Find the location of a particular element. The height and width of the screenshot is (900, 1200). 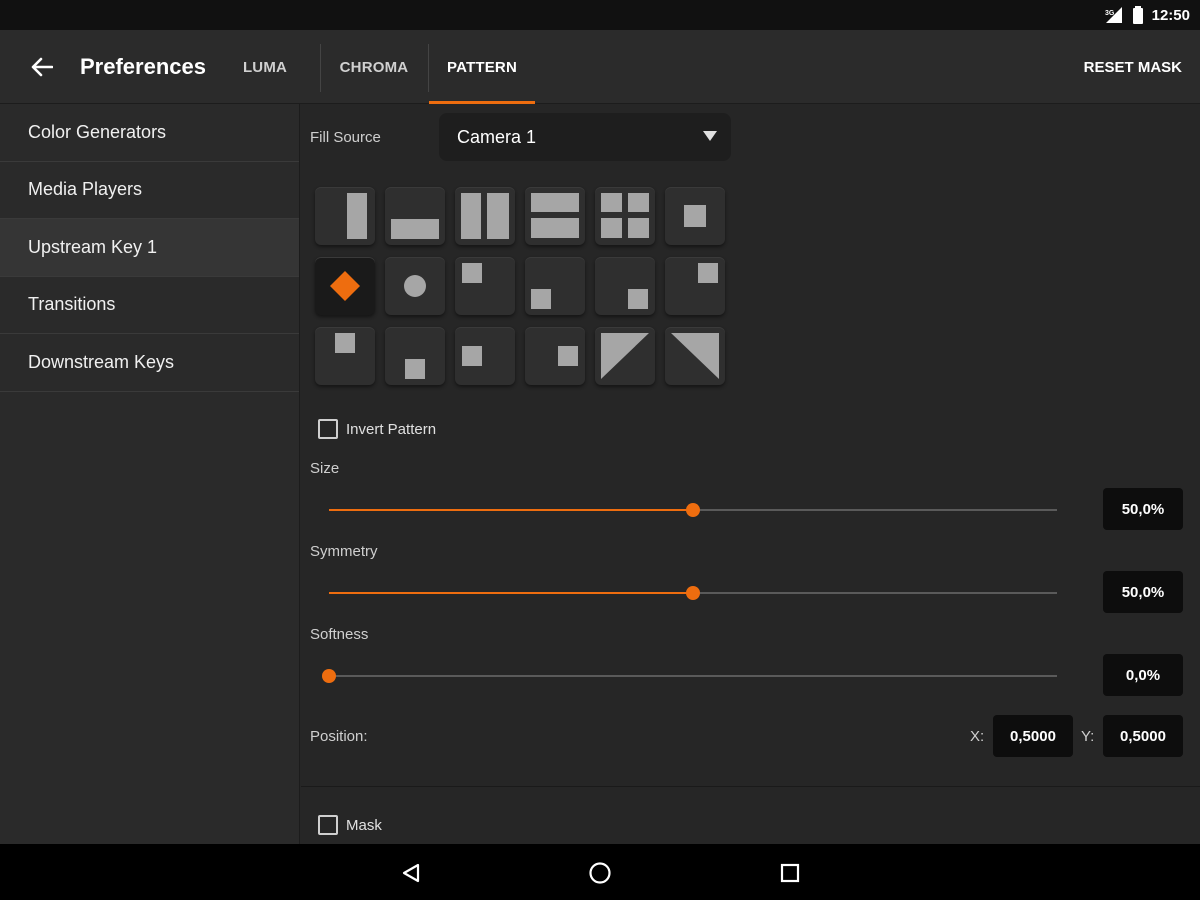

nav-back-button is located at coordinates (411, 873).